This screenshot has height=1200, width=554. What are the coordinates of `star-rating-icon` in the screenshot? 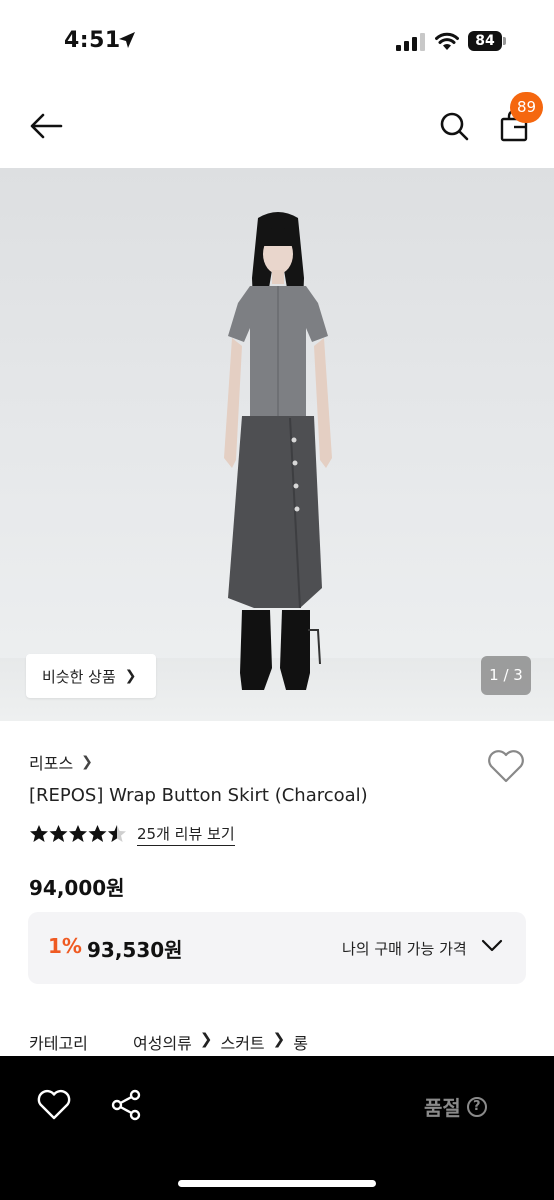 It's located at (78, 833).